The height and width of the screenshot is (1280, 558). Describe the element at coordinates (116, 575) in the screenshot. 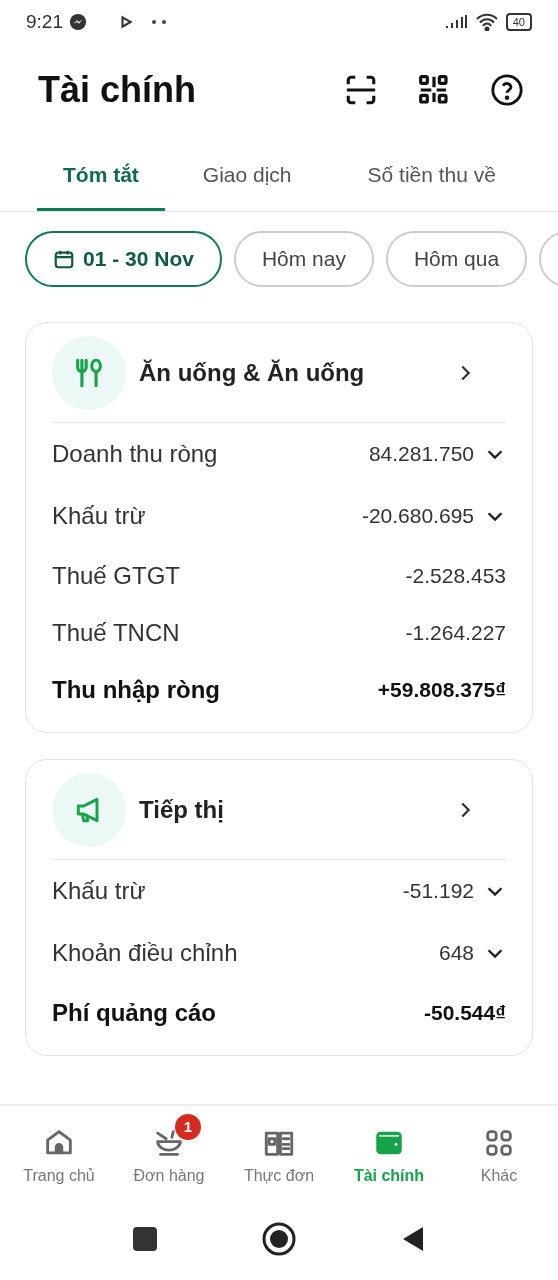

I see `row-label: Thuế GTGT` at that location.